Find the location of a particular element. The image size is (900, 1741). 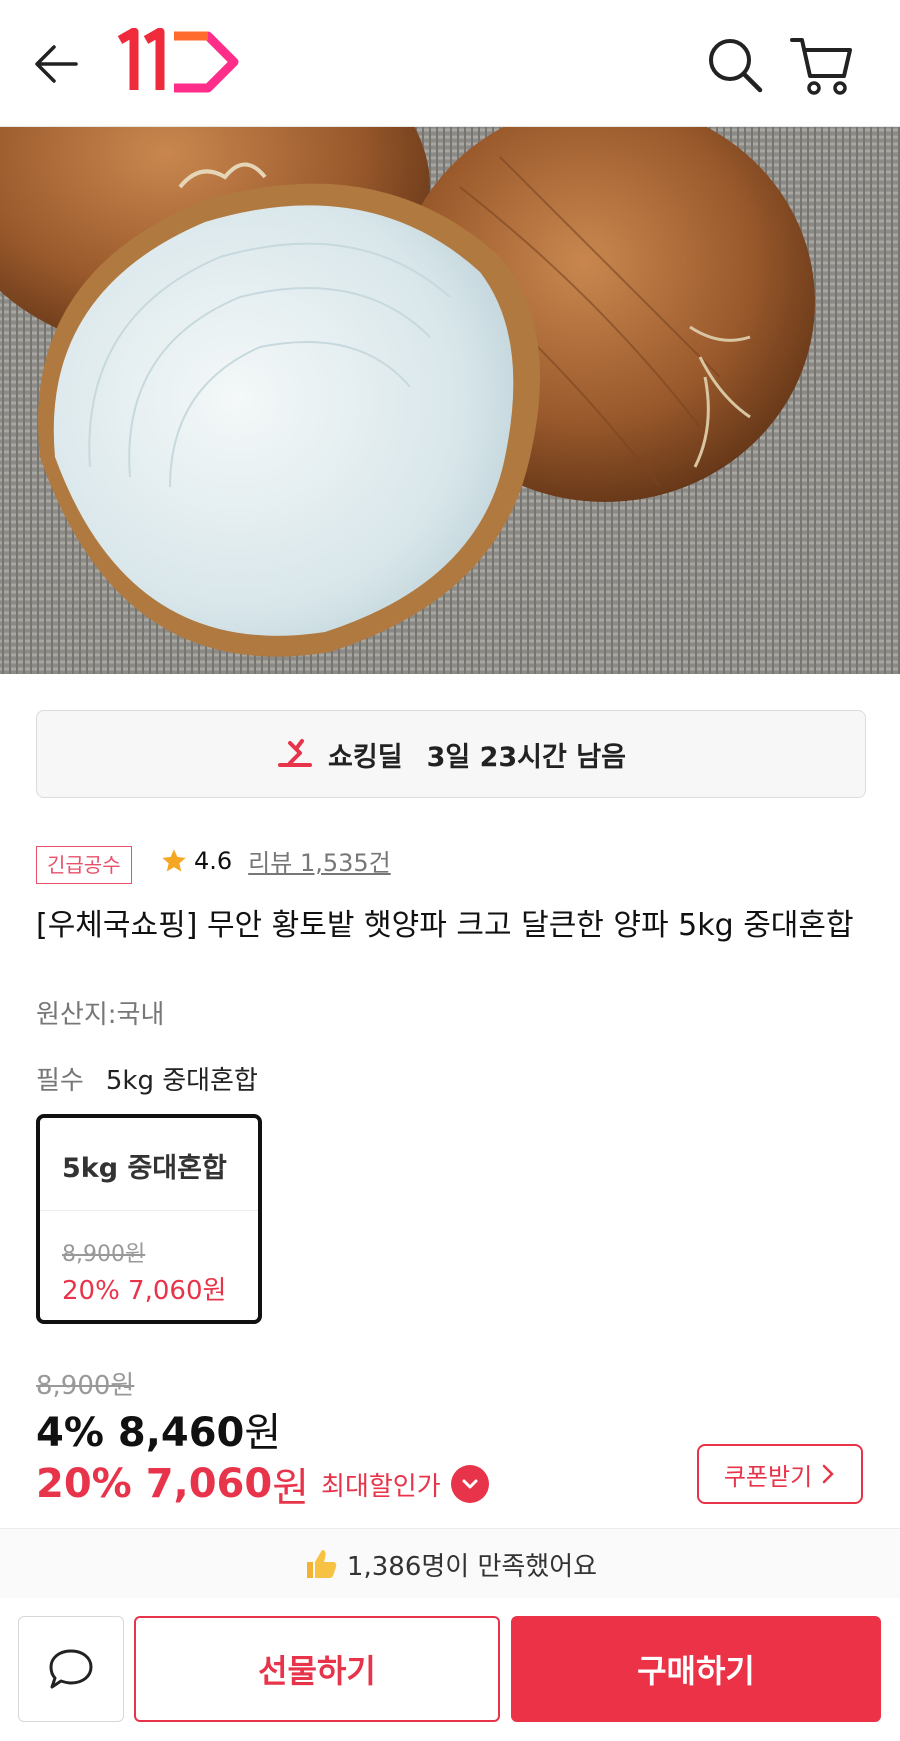

cart-icon is located at coordinates (821, 66).